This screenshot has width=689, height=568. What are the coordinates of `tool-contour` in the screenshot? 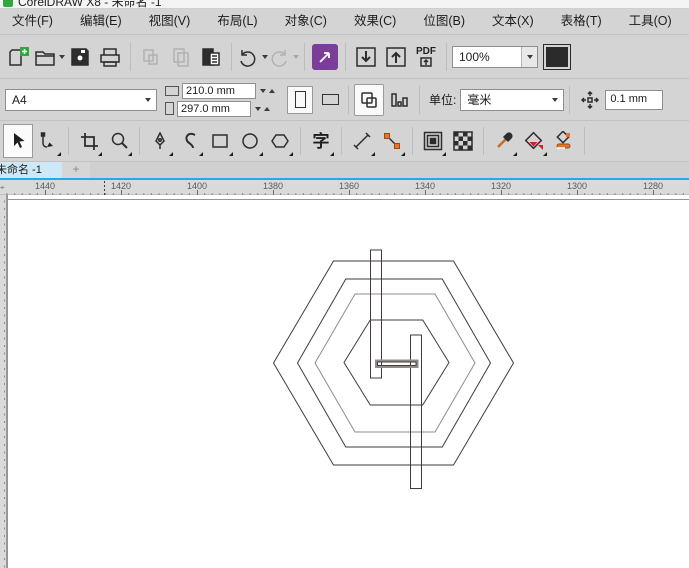 It's located at (433, 141).